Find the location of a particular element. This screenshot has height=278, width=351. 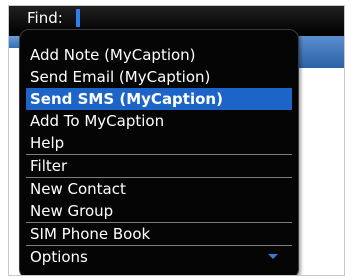

menu-item-add-note: Add Note (MyCaption) is located at coordinates (159, 55).